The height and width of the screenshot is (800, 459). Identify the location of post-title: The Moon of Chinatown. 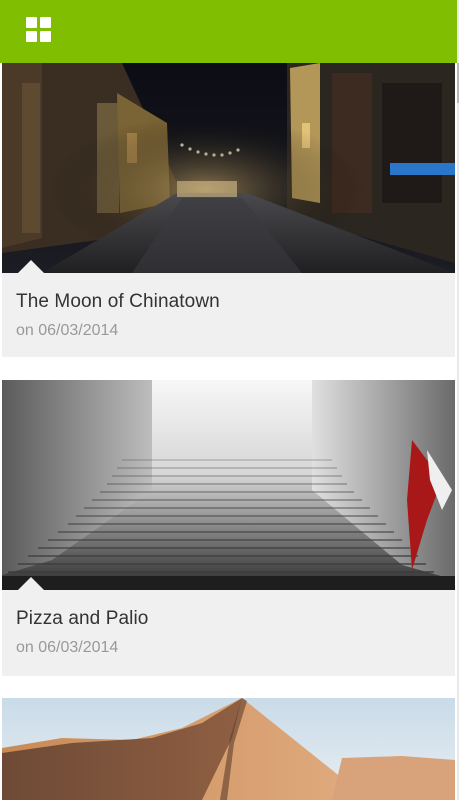
(118, 302).